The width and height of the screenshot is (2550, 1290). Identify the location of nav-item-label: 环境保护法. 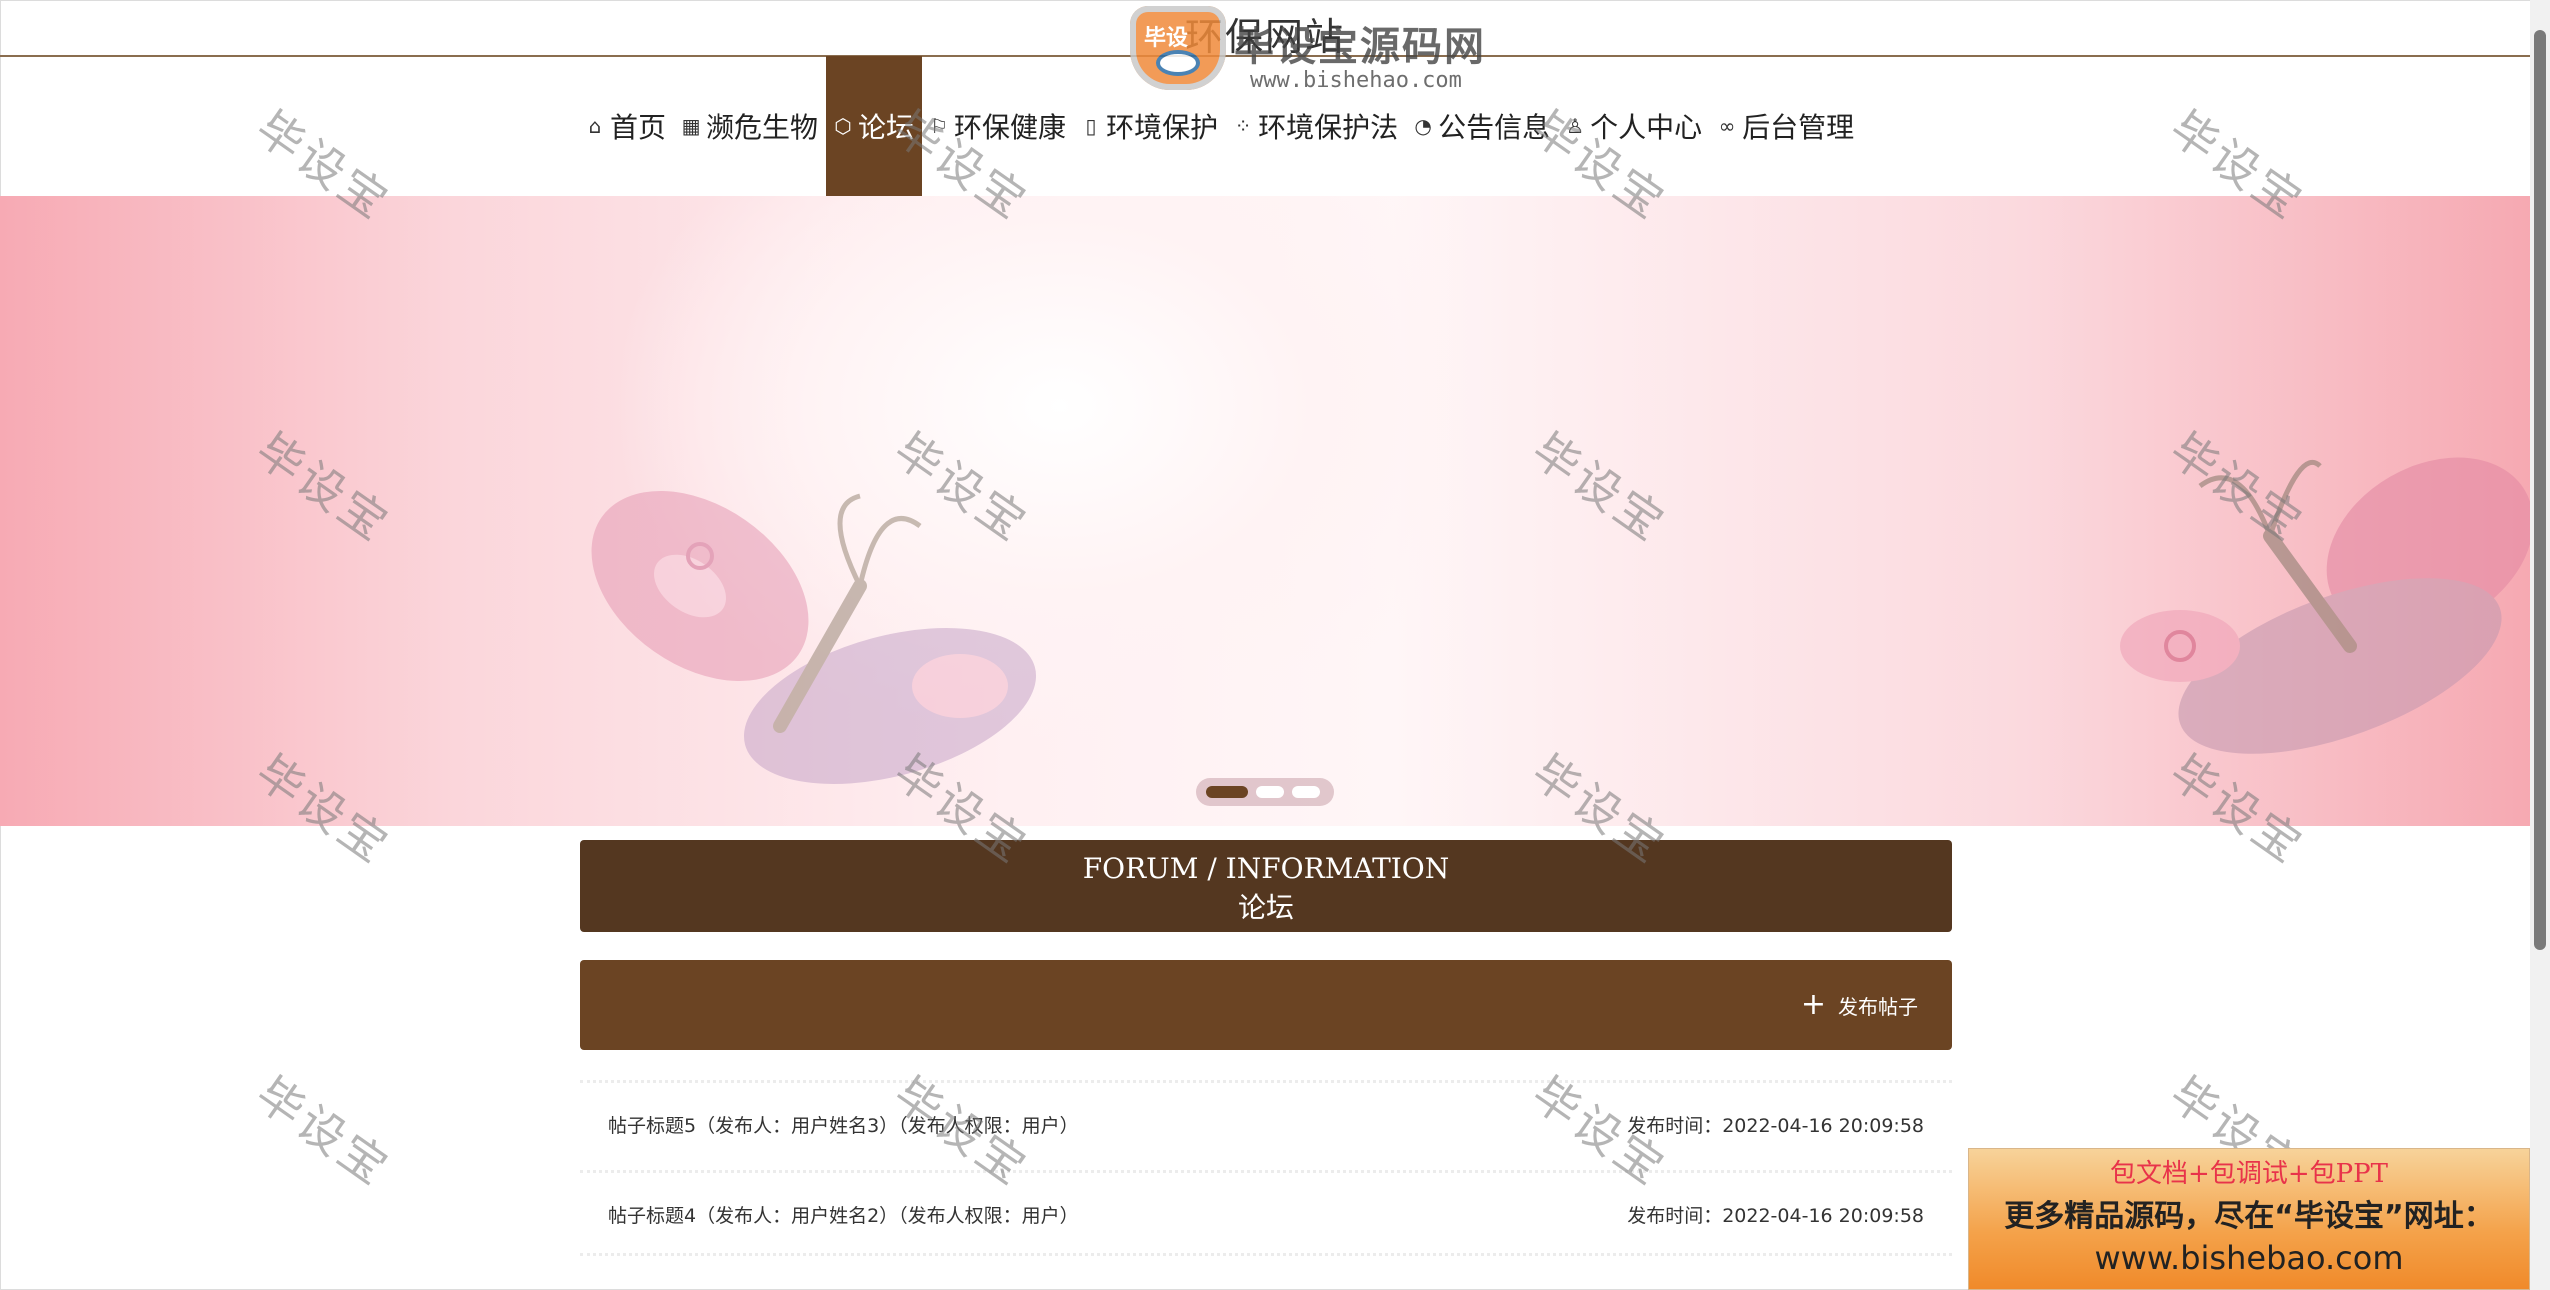
(1328, 127).